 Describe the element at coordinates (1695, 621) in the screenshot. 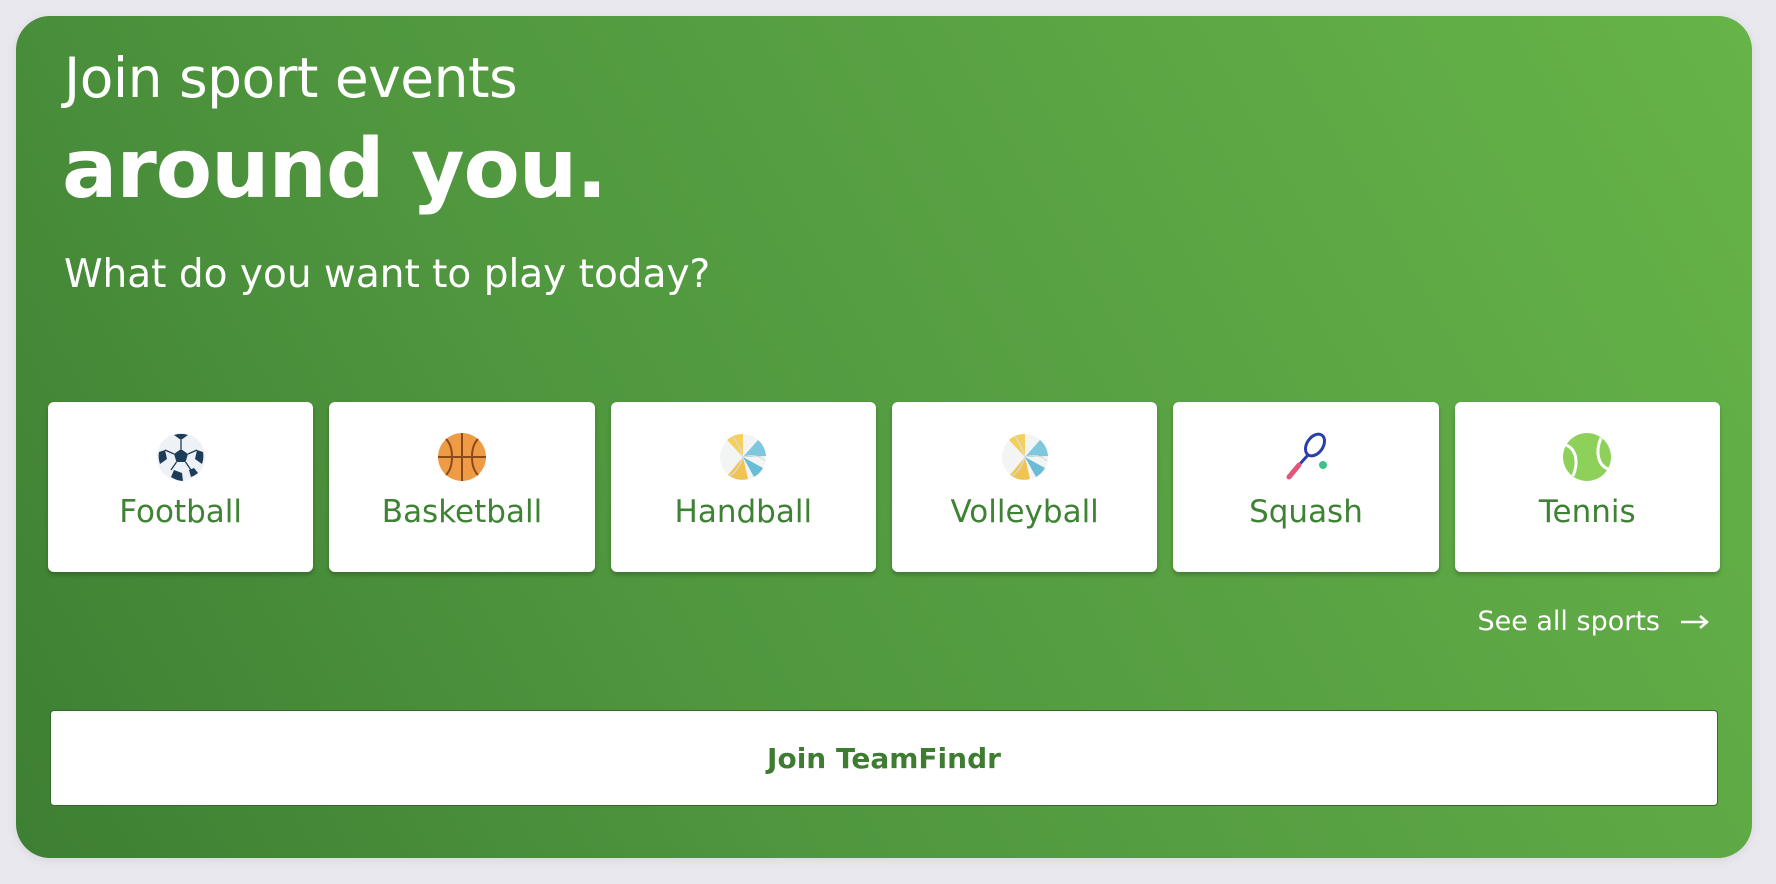

I see `arrow-right-icon` at that location.